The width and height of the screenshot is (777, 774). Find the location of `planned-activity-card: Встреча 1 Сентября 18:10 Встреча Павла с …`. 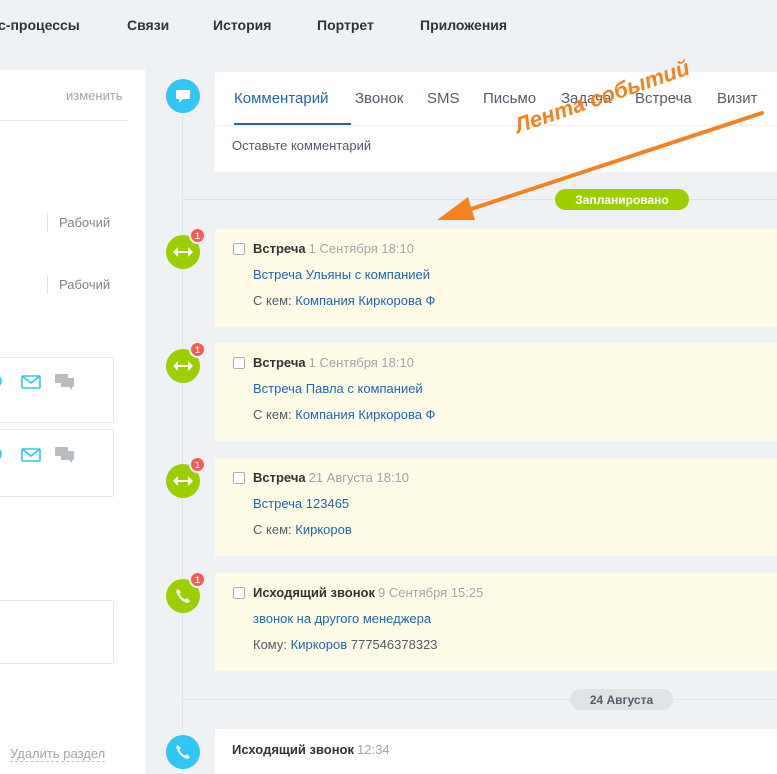

planned-activity-card: Встреча 1 Сентября 18:10 Встреча Павла с … is located at coordinates (496, 392).